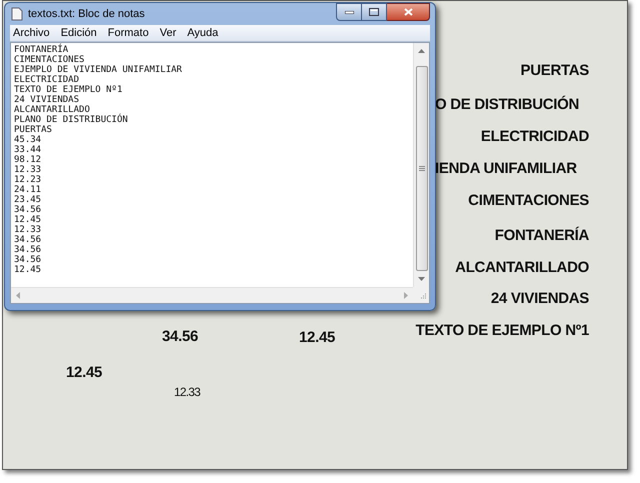  I want to click on close-button, so click(408, 12).